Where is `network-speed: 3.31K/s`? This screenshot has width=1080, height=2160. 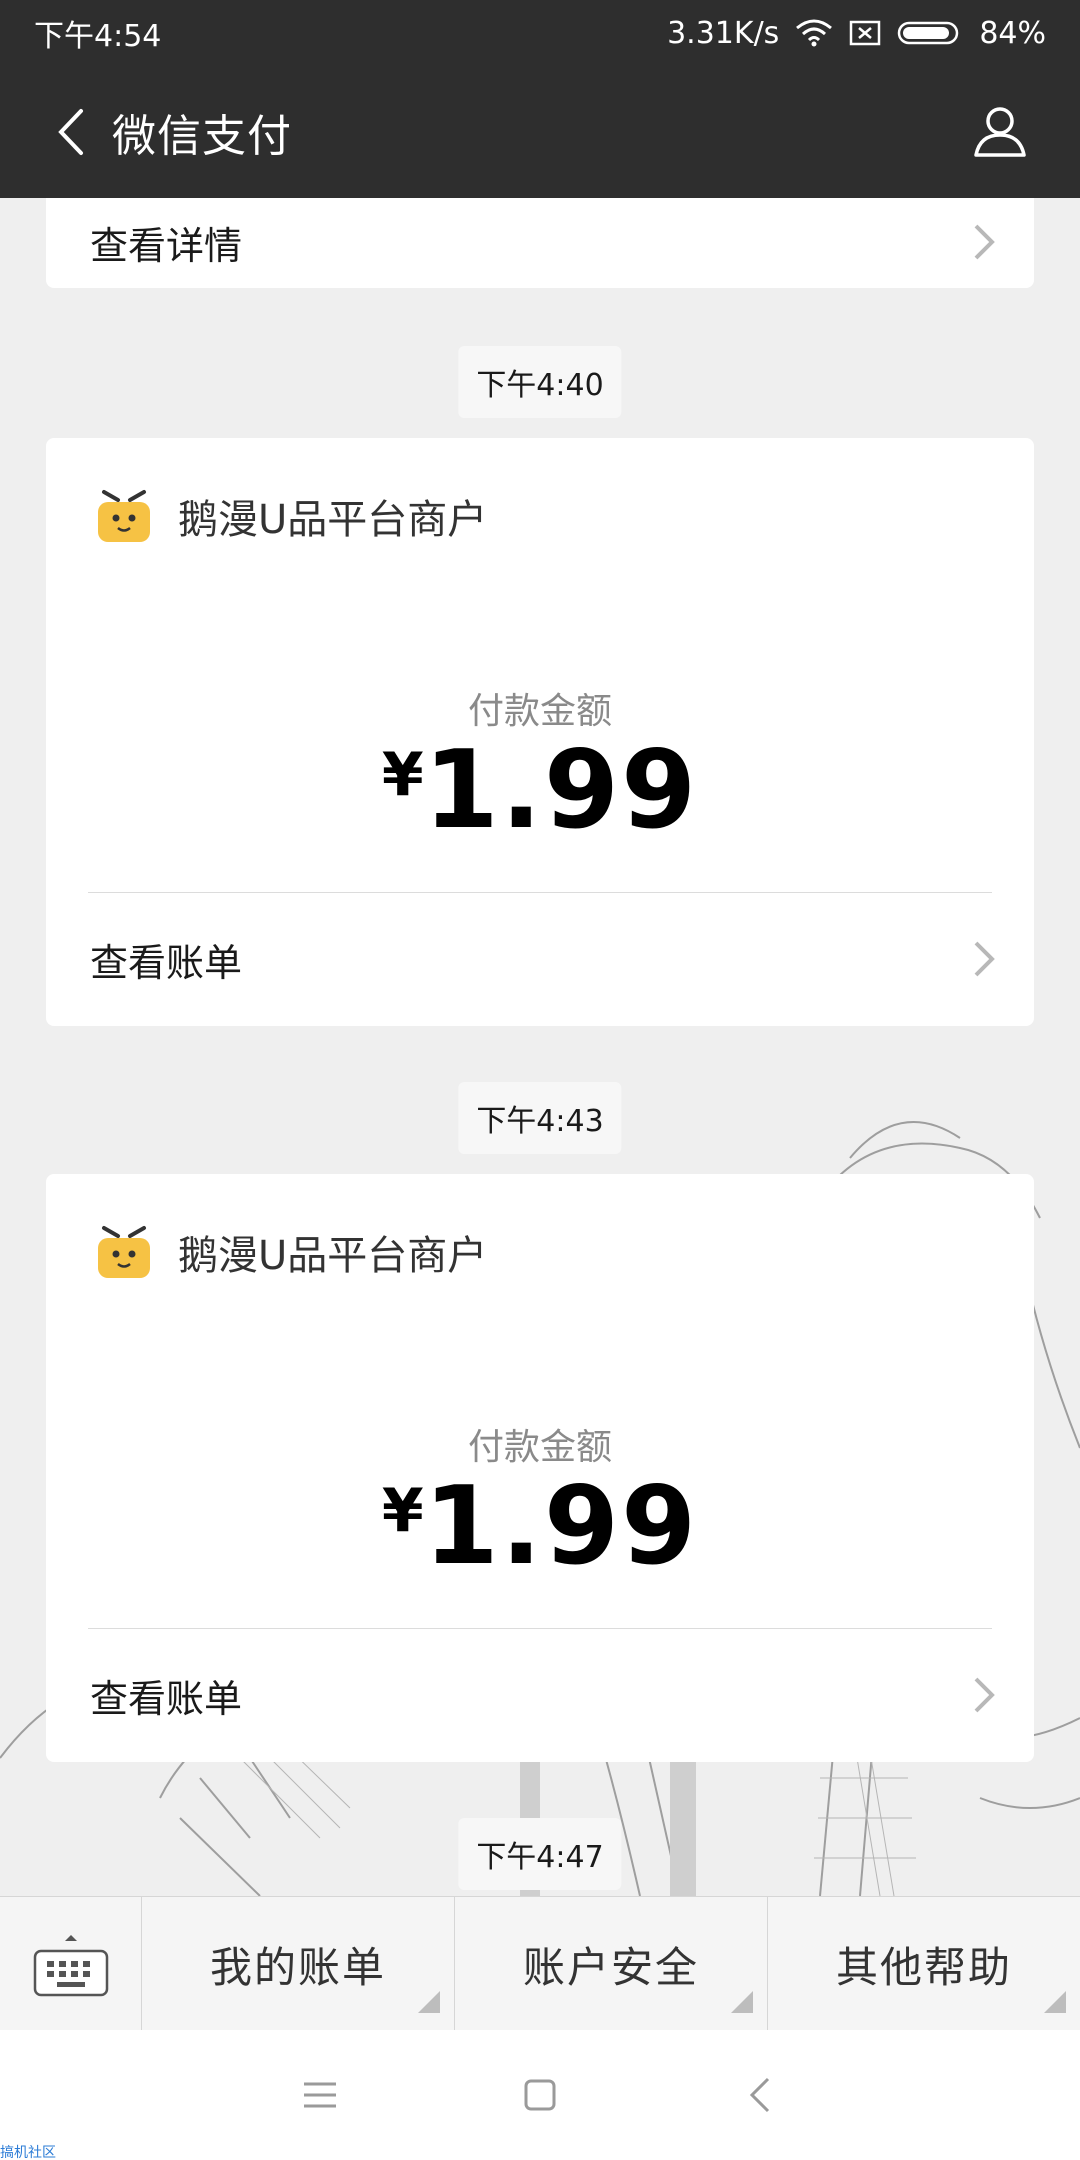 network-speed: 3.31K/s is located at coordinates (723, 33).